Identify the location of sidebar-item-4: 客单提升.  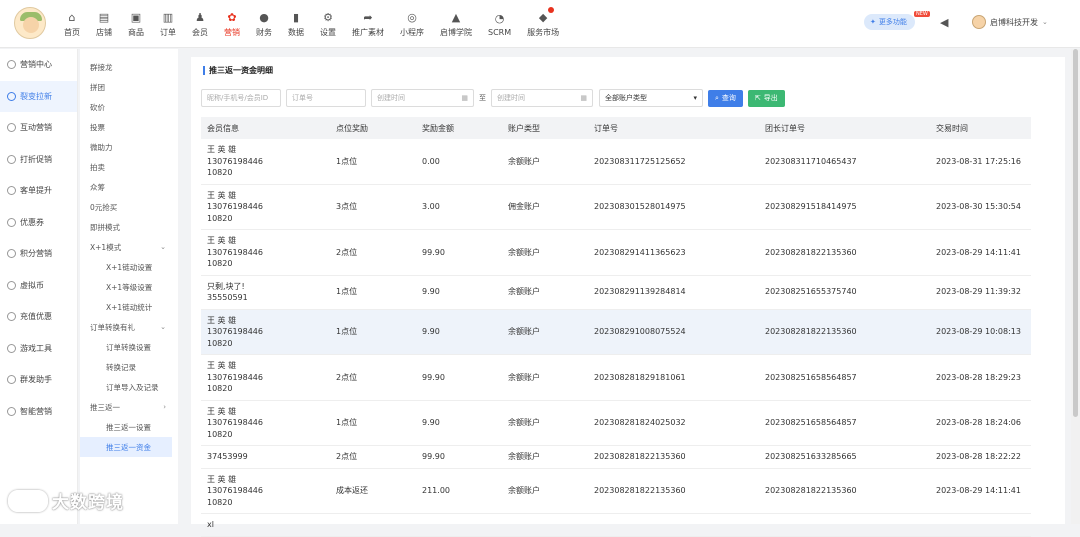
(38, 191).